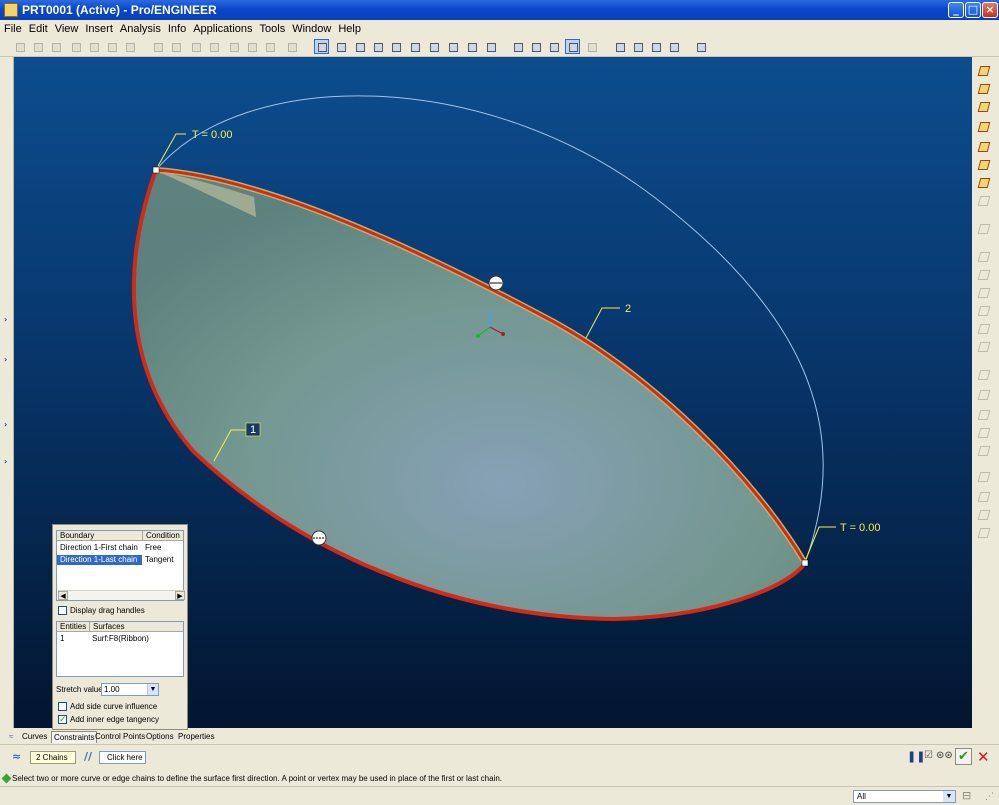 Image resolution: width=999 pixels, height=805 pixels. I want to click on menu-applications: Applications, so click(222, 29).